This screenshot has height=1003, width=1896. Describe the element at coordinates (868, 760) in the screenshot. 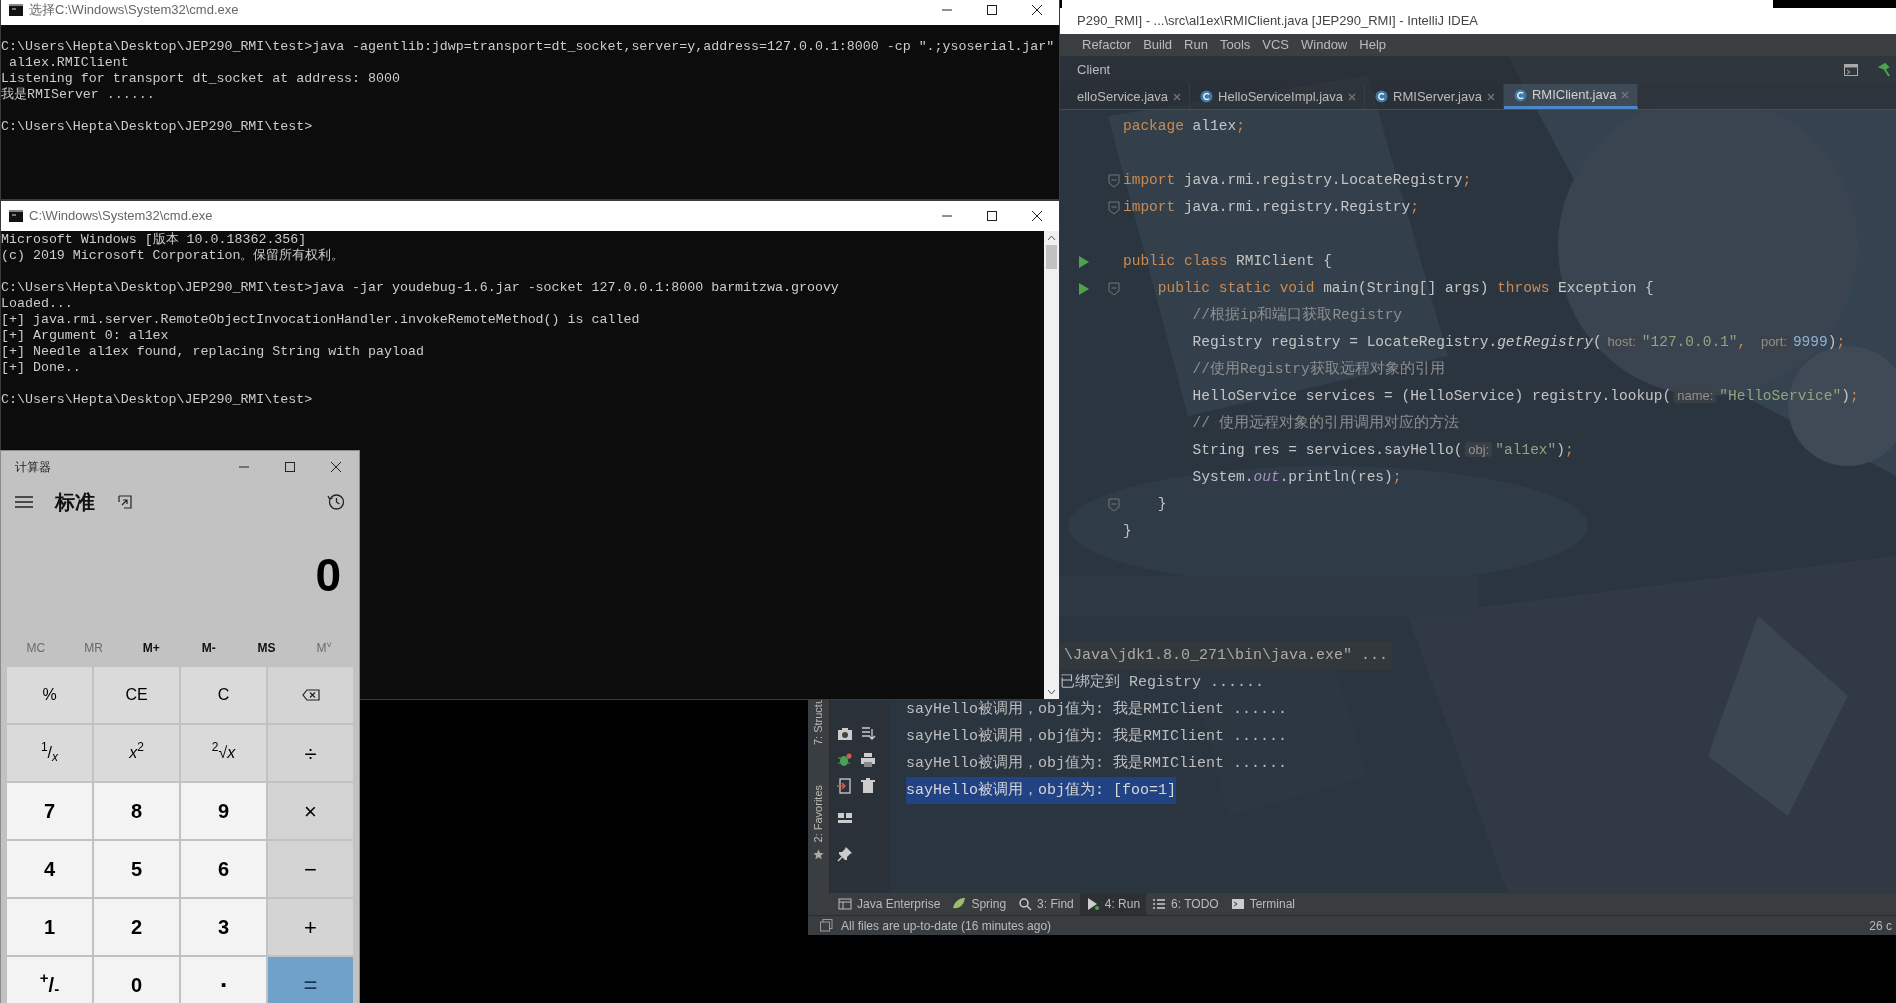

I see `print-icon` at that location.